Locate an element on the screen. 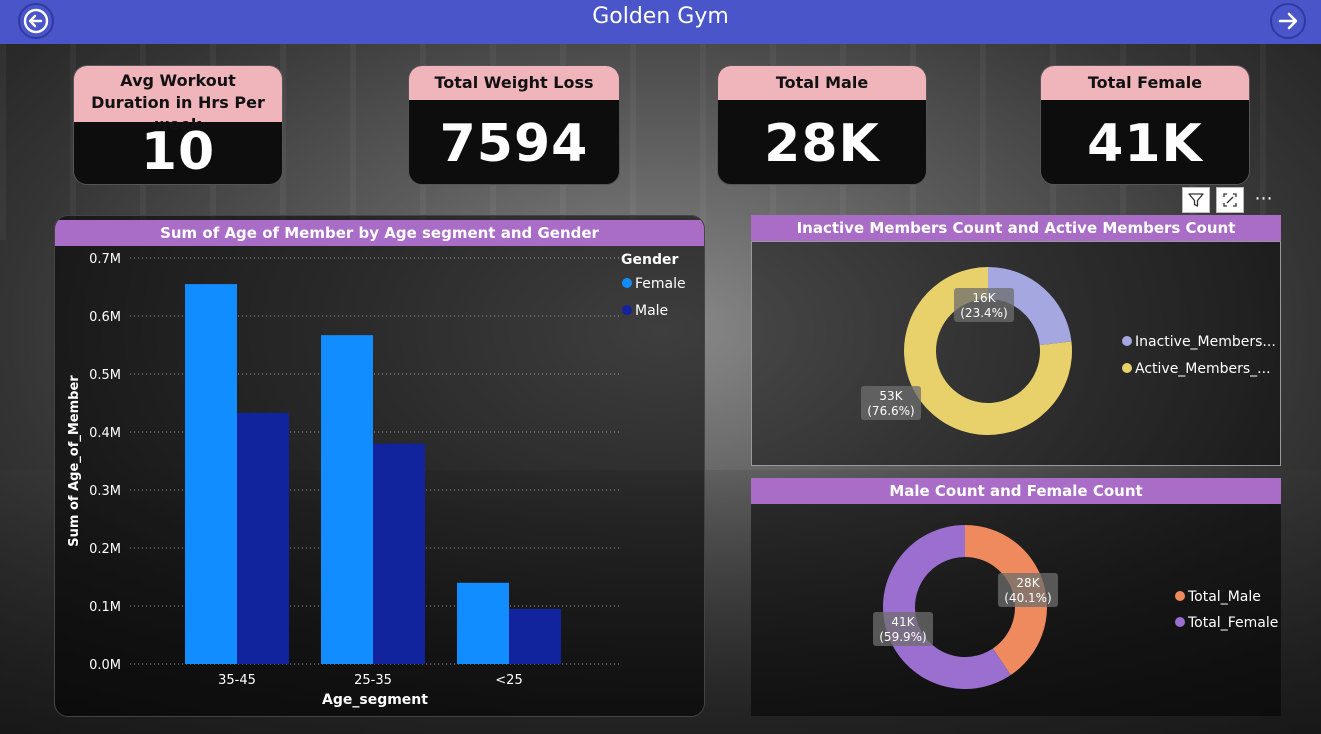 The image size is (1321, 734). legend-item: Total_Female is located at coordinates (1232, 623).